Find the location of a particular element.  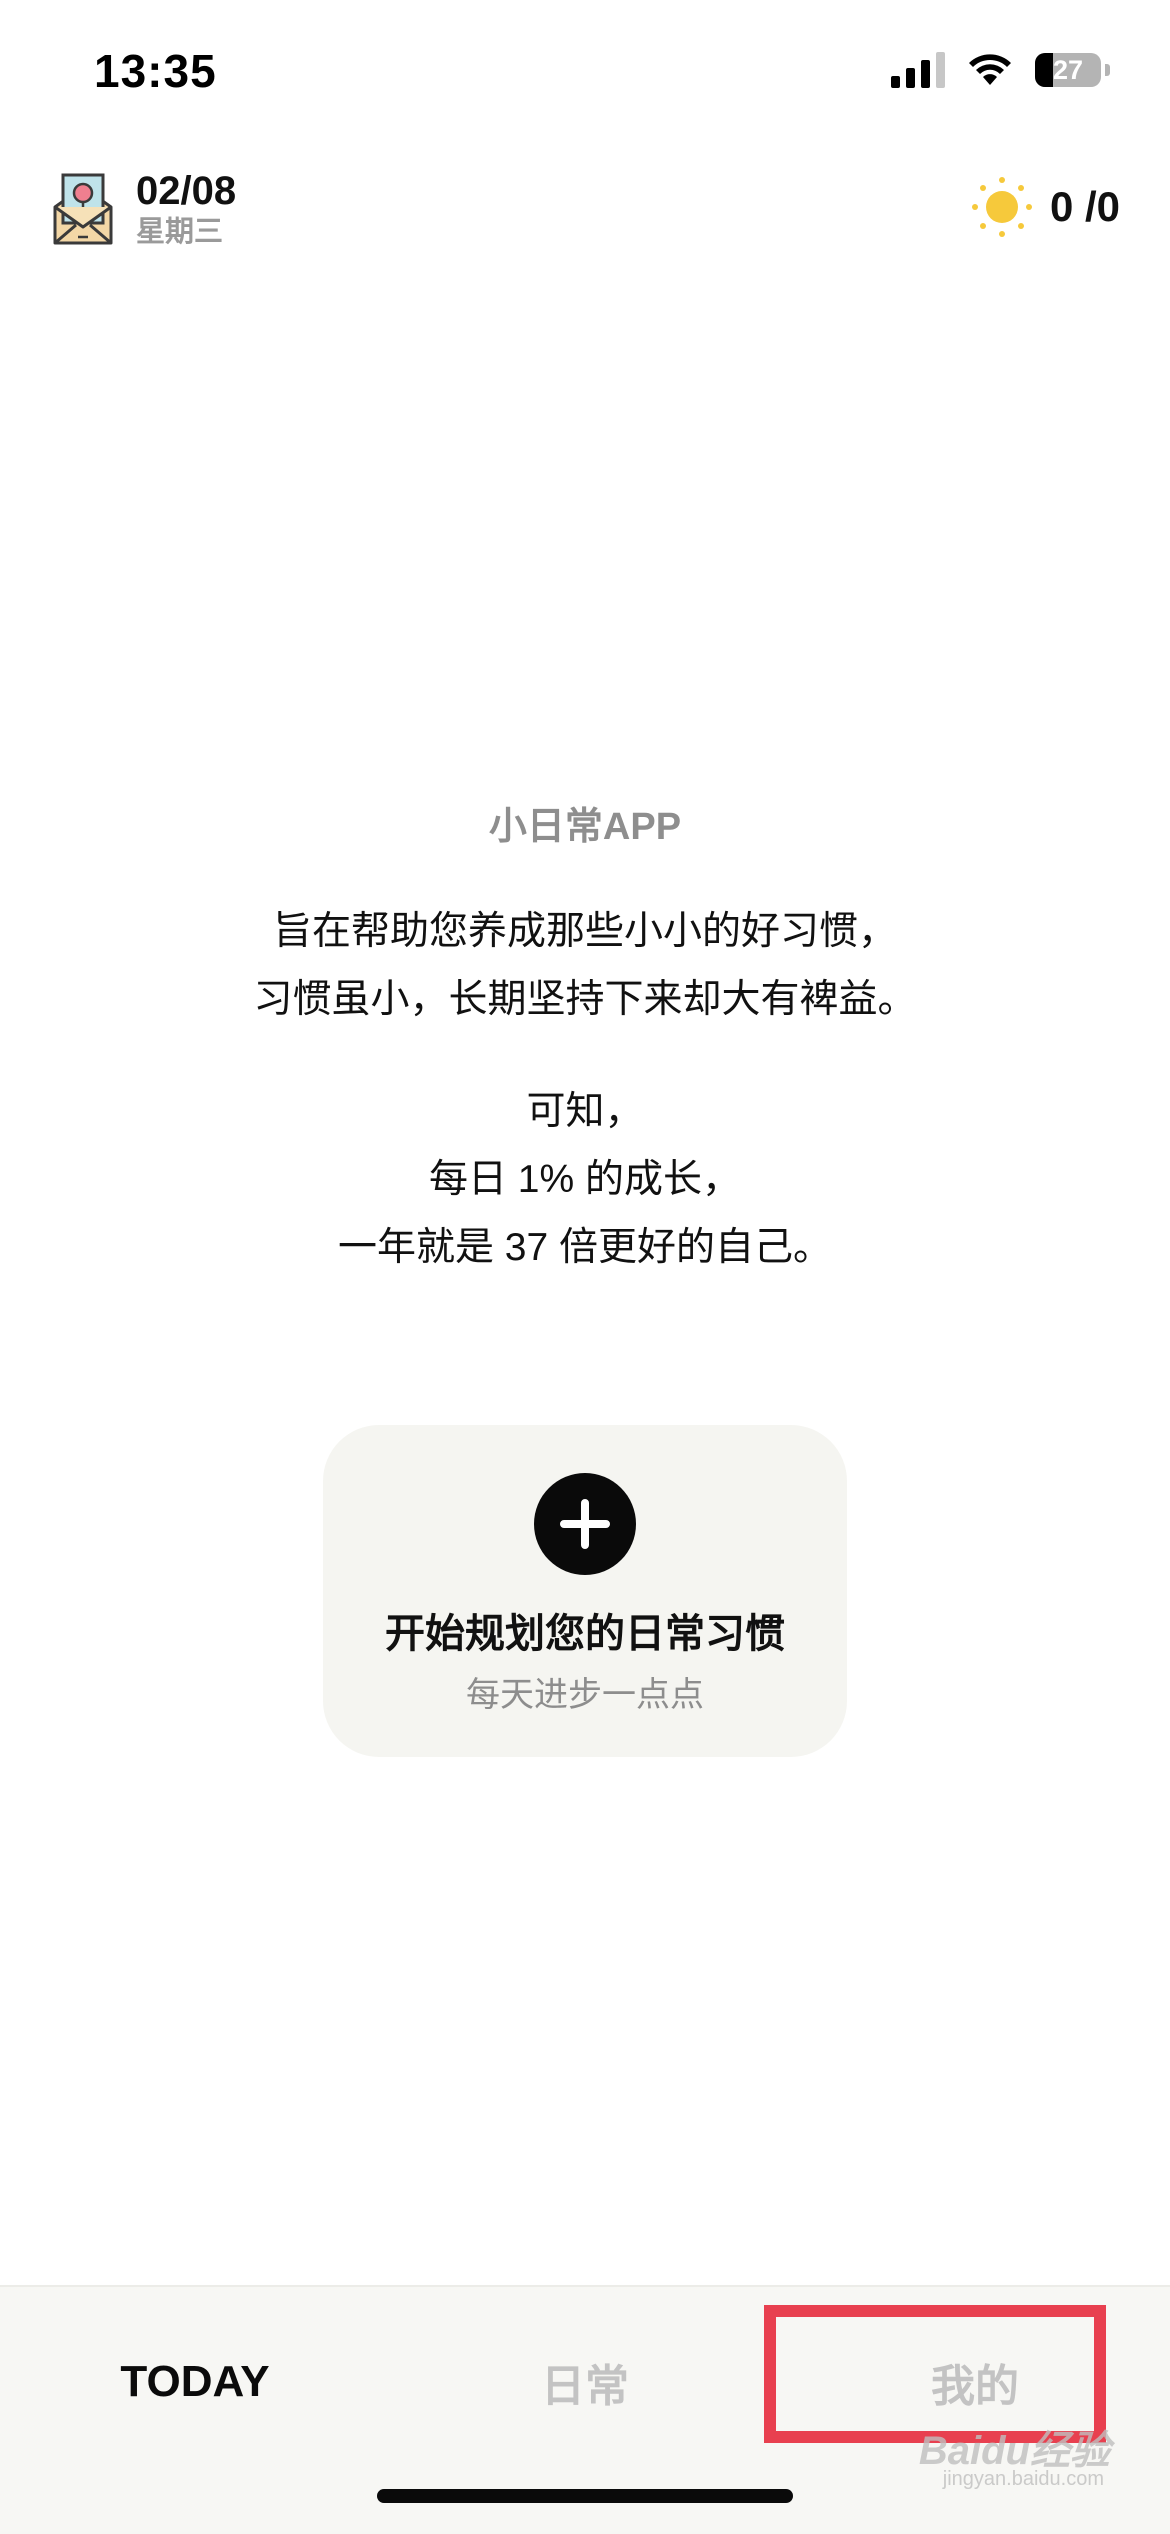

intro-line: 旨在帮助您养成那些小小的好习惯， is located at coordinates (584, 931).